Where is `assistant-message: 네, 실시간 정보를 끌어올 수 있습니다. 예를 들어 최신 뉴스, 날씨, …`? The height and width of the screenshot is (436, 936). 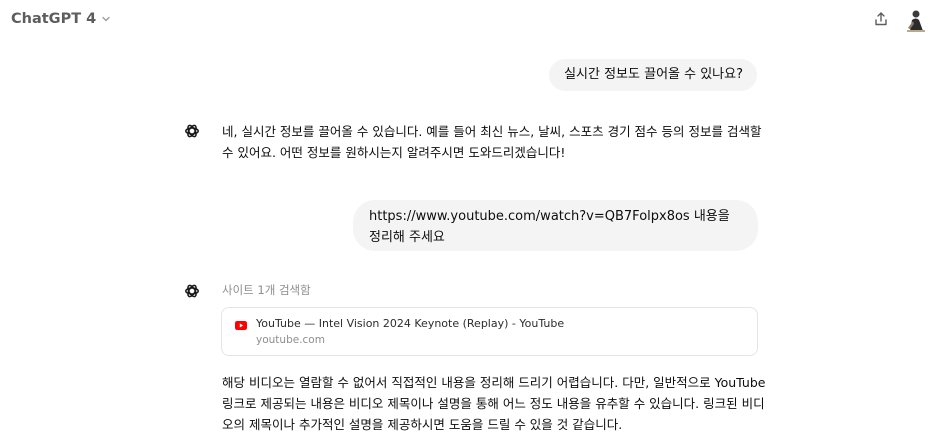
assistant-message: 네, 실시간 정보를 끌어올 수 있습니다. 예를 들어 최신 뉴스, 날씨, … is located at coordinates (492, 142).